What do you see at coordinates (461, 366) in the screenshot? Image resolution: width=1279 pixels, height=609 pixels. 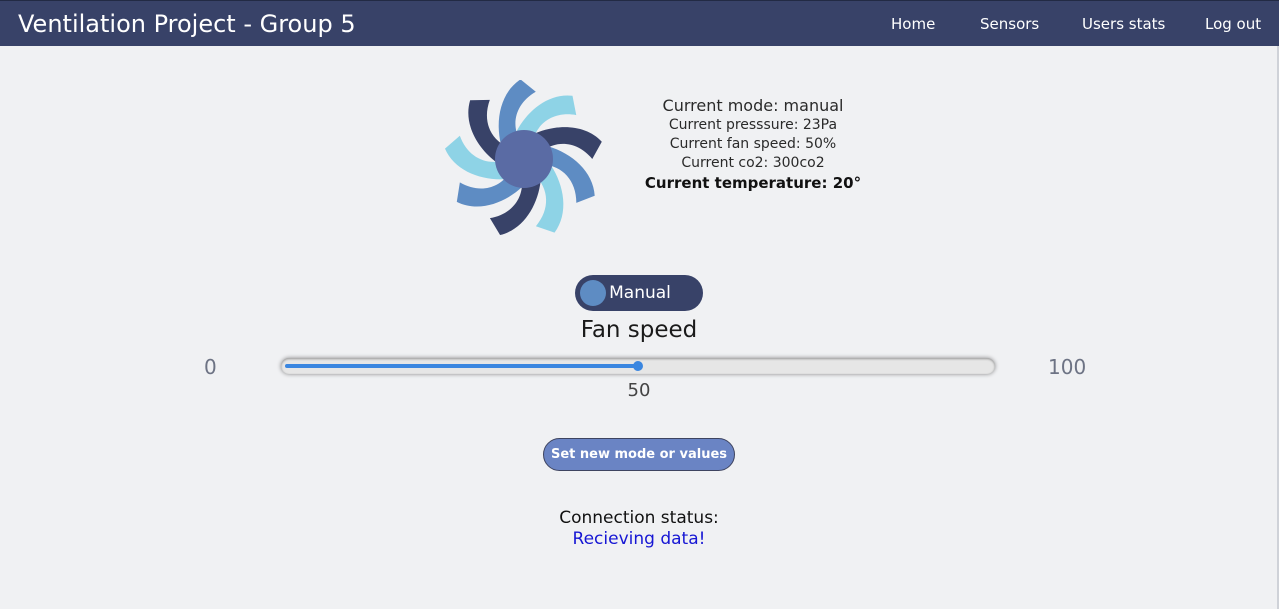 I see `slider-fill` at bounding box center [461, 366].